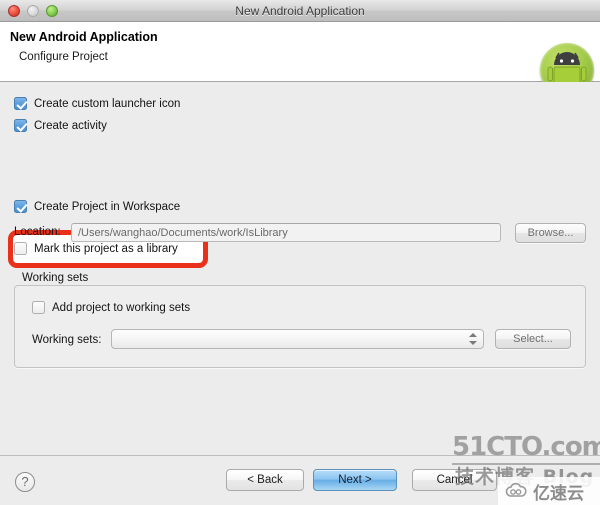  I want to click on watermark-cloud-text: 亿速云, so click(558, 493).